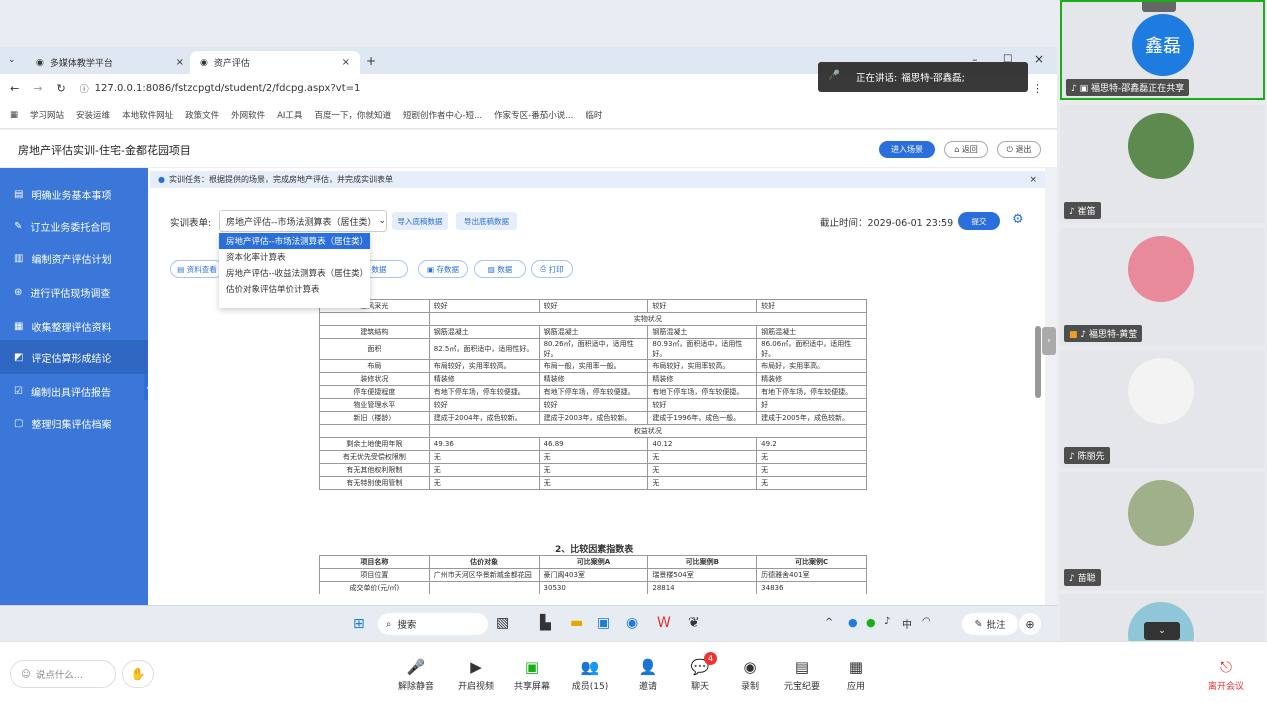  I want to click on taskbar-search: ⌕ 搜索, so click(433, 624).